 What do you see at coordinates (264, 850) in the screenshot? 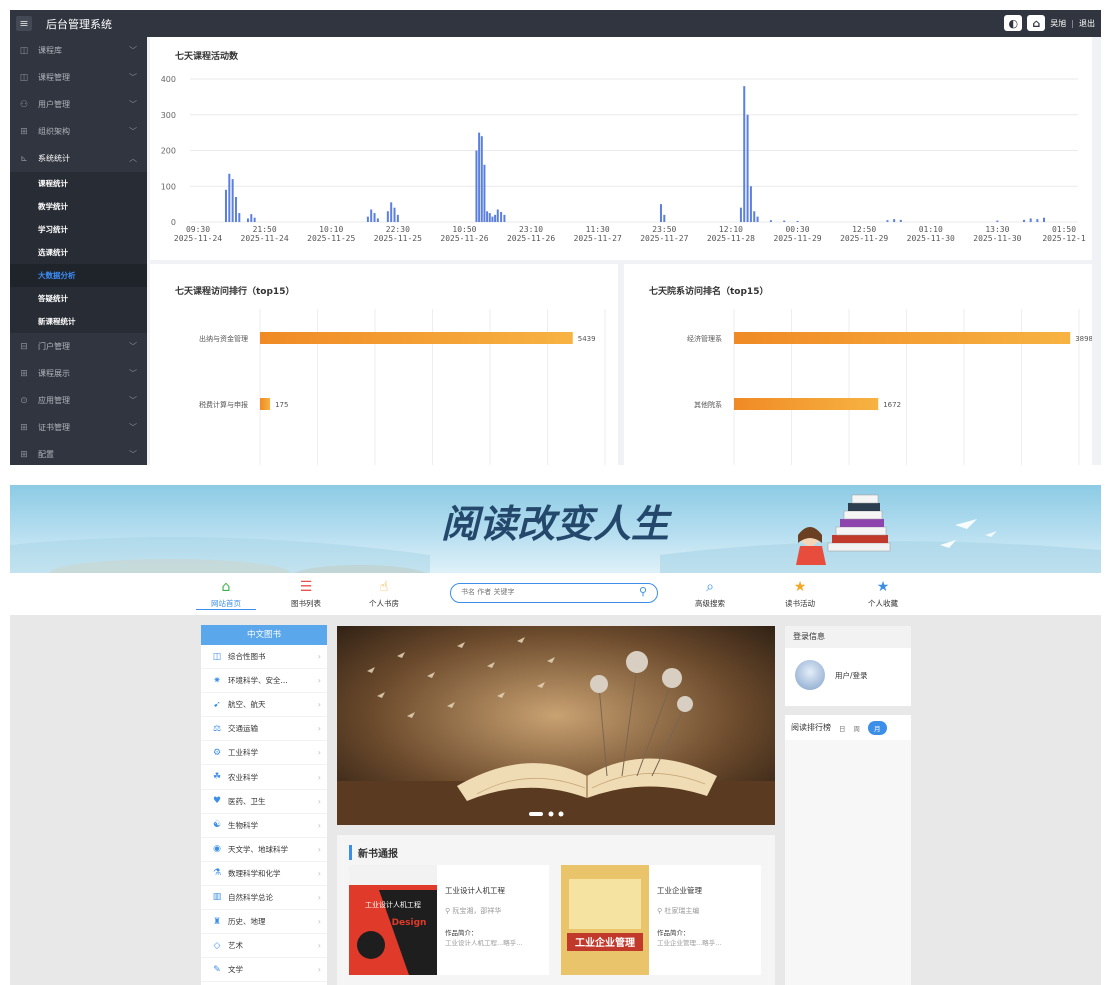
I see `category-item: ◉ 天文学、地球科学 ›` at bounding box center [264, 850].